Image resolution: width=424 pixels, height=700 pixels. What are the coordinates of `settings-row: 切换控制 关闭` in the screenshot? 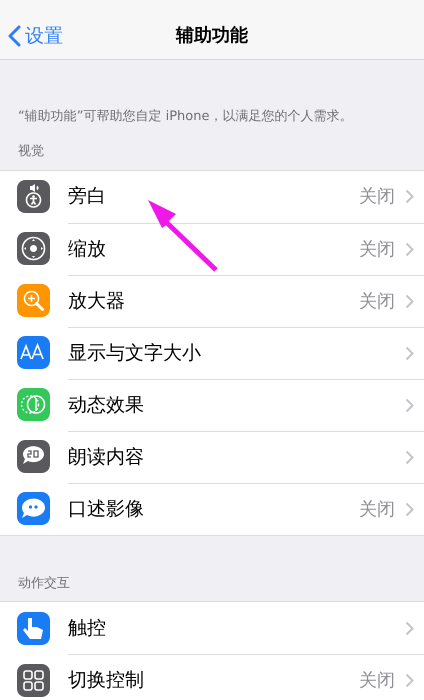 It's located at (212, 677).